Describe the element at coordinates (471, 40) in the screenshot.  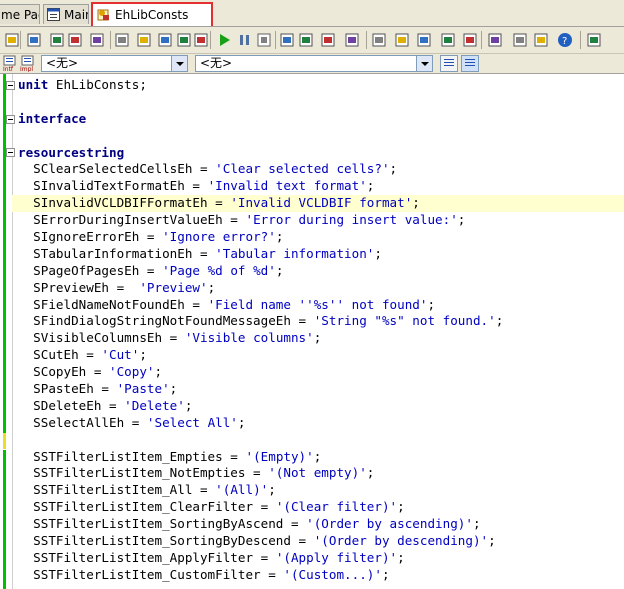
I see `package-button` at that location.